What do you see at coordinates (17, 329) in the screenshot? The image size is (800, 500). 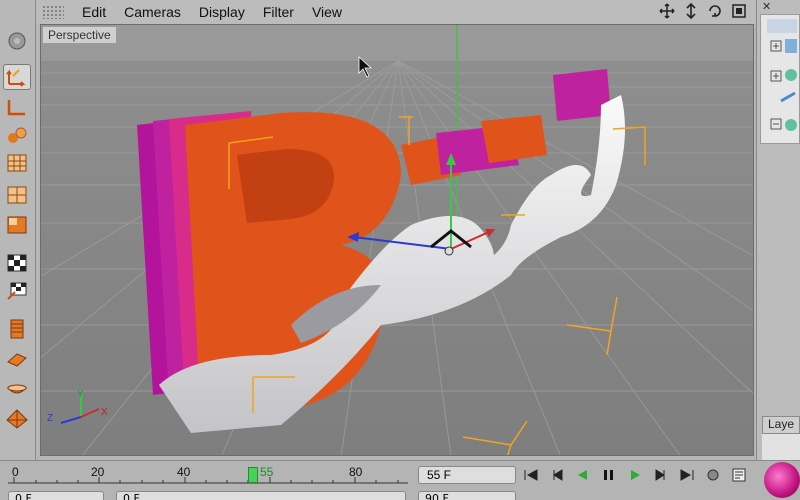 I see `film-icon` at bounding box center [17, 329].